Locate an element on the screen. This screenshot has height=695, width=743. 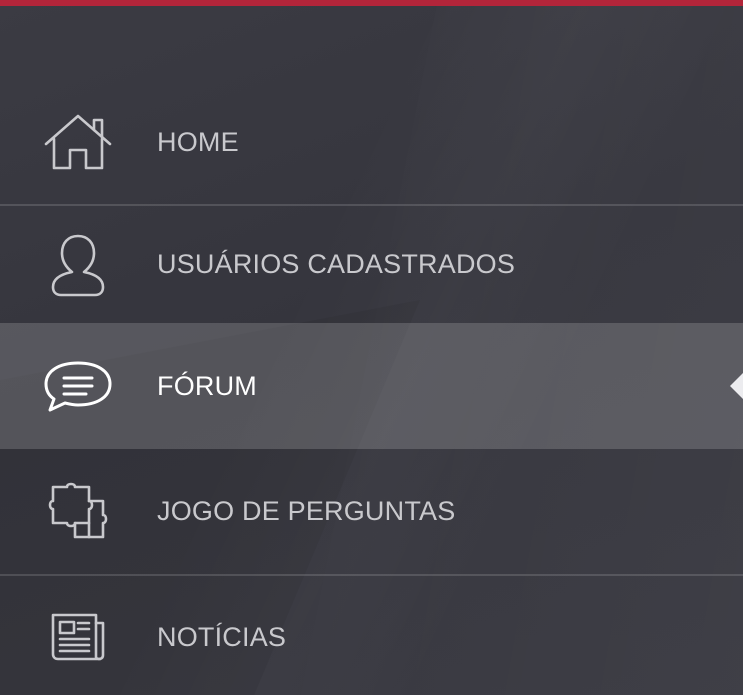
newspaper-icon is located at coordinates (78, 637).